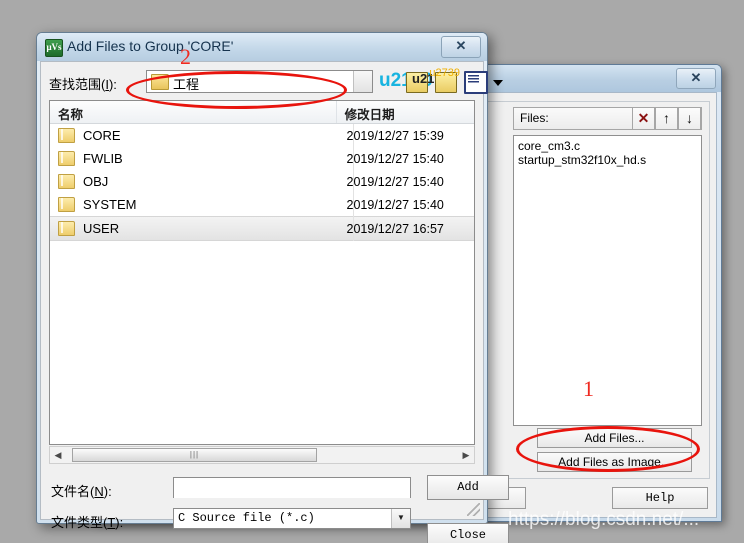  What do you see at coordinates (259, 81) in the screenshot?
I see `look-in-combobox: 工程` at bounding box center [259, 81].